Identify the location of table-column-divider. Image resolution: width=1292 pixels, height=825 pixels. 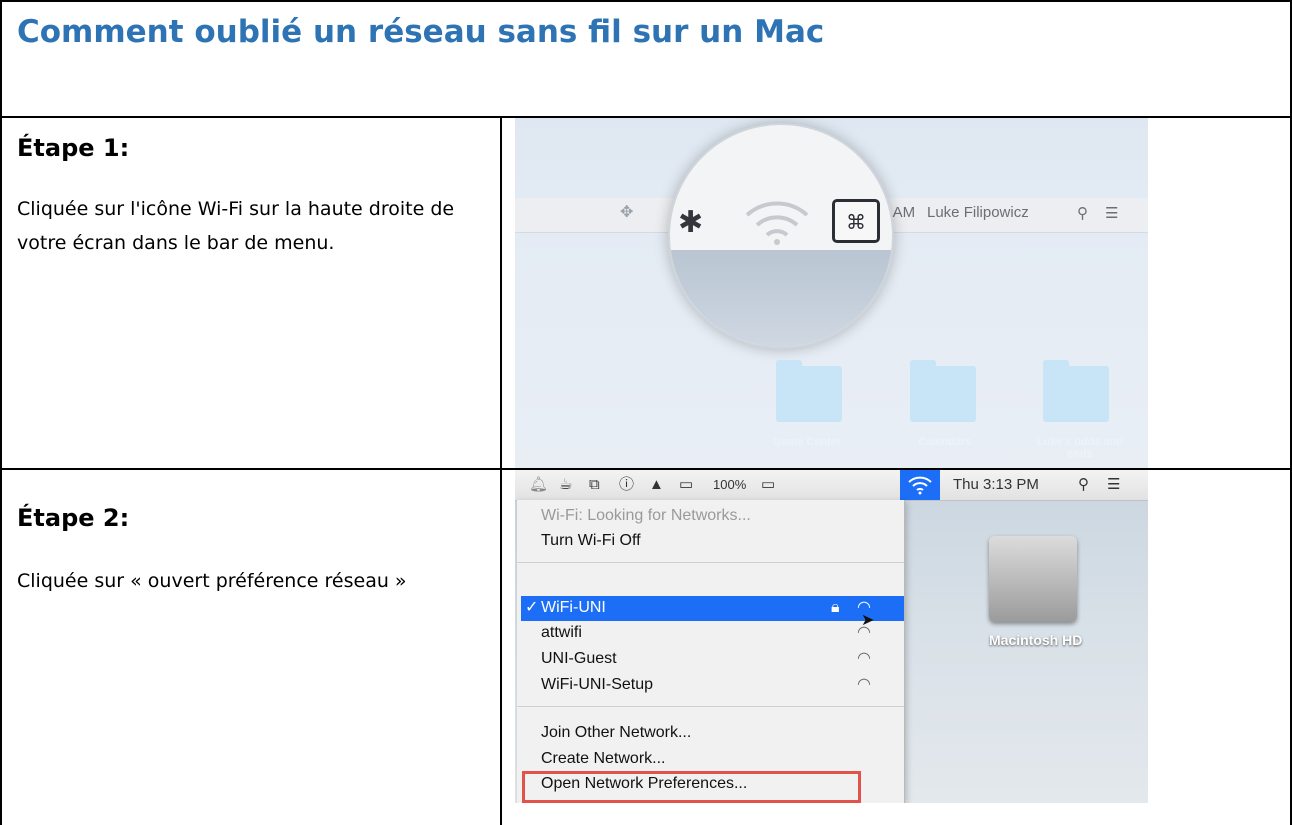
(501, 470).